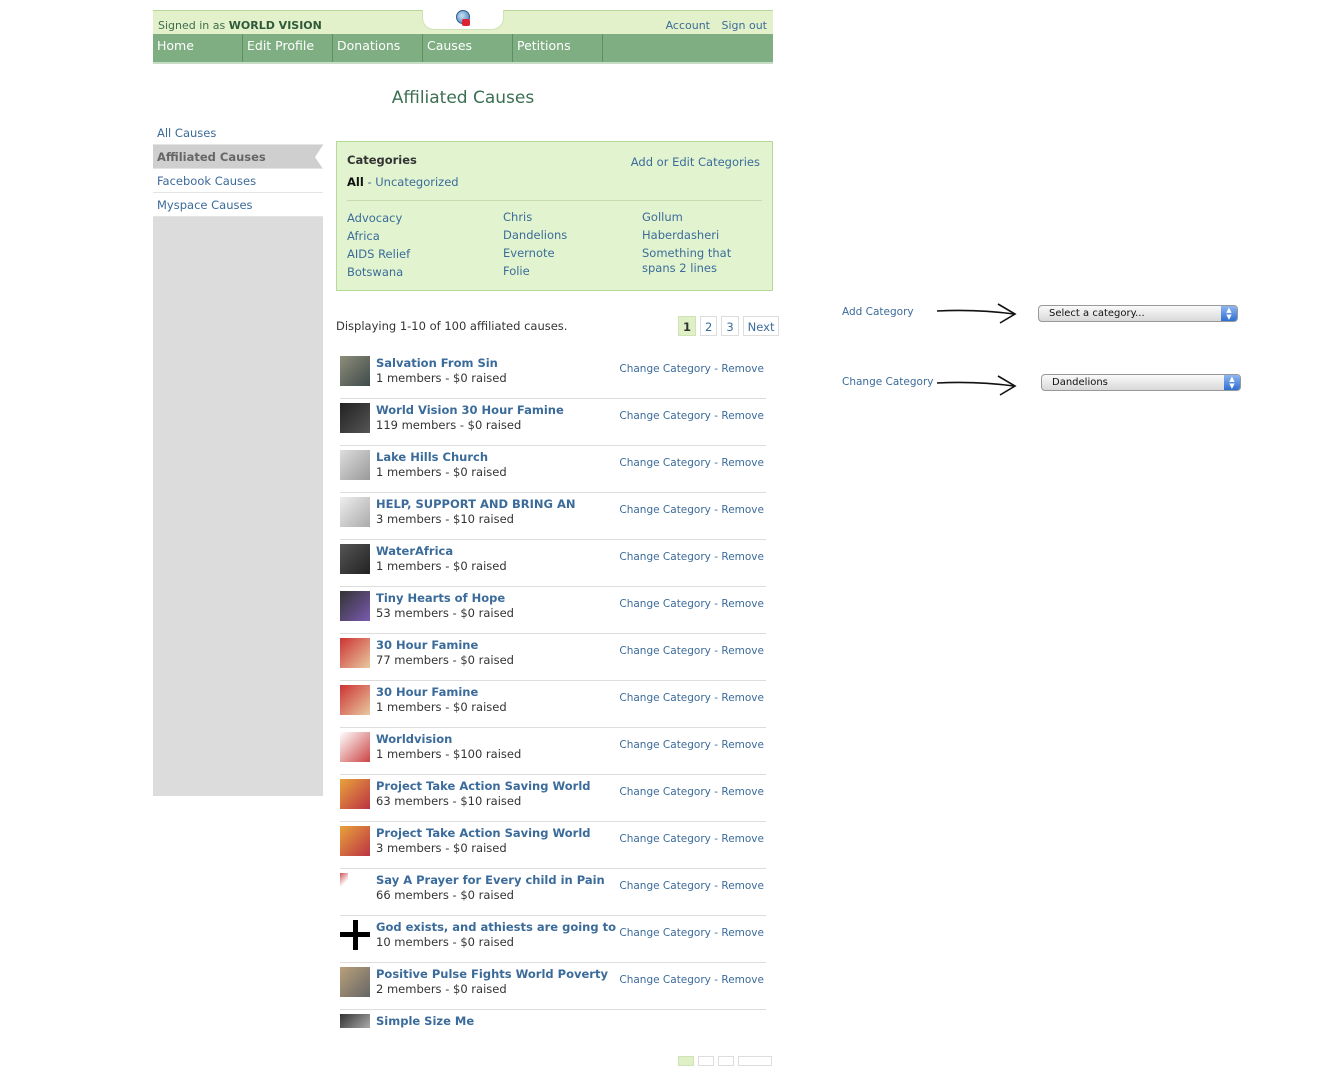 This screenshot has width=1328, height=1066. I want to click on page-2-bottom, so click(706, 1061).